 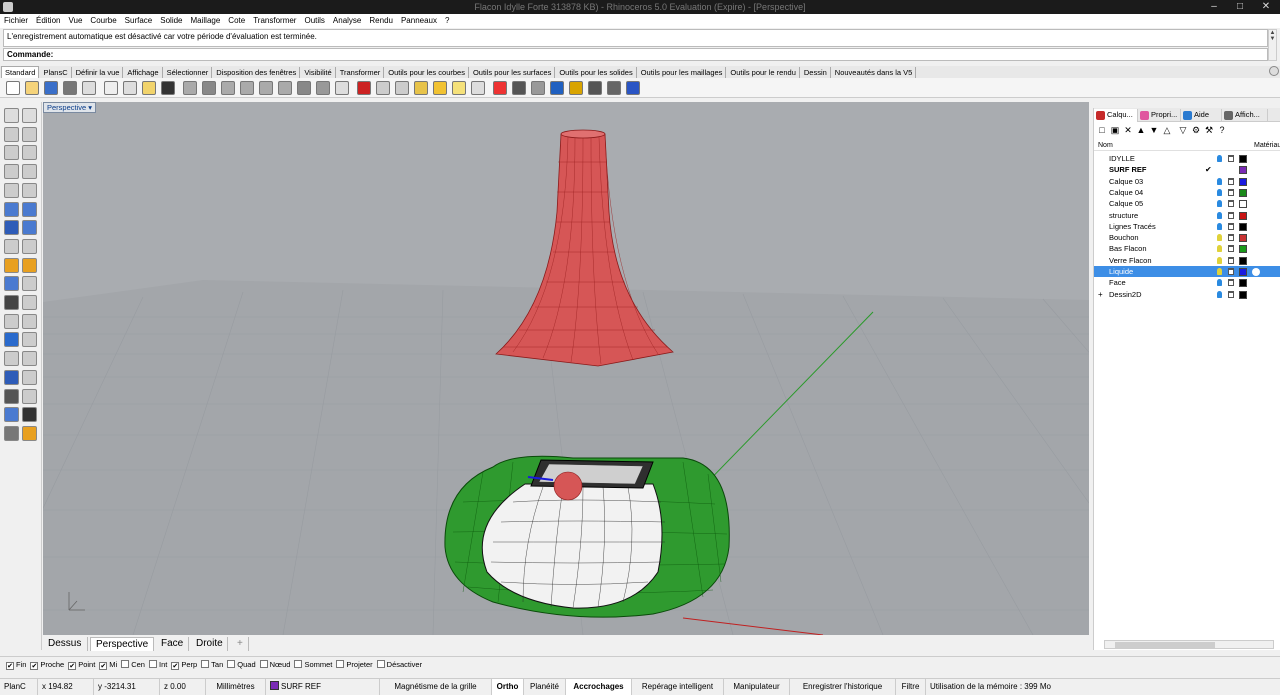 I want to click on dimension-icon, so click(x=29, y=340).